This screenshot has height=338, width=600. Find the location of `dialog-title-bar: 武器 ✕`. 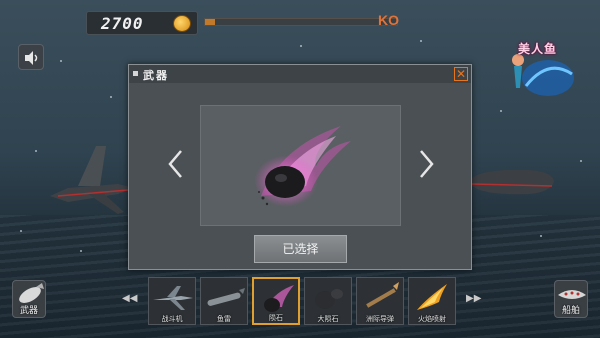

dialog-title-bar: 武器 ✕ is located at coordinates (300, 74).